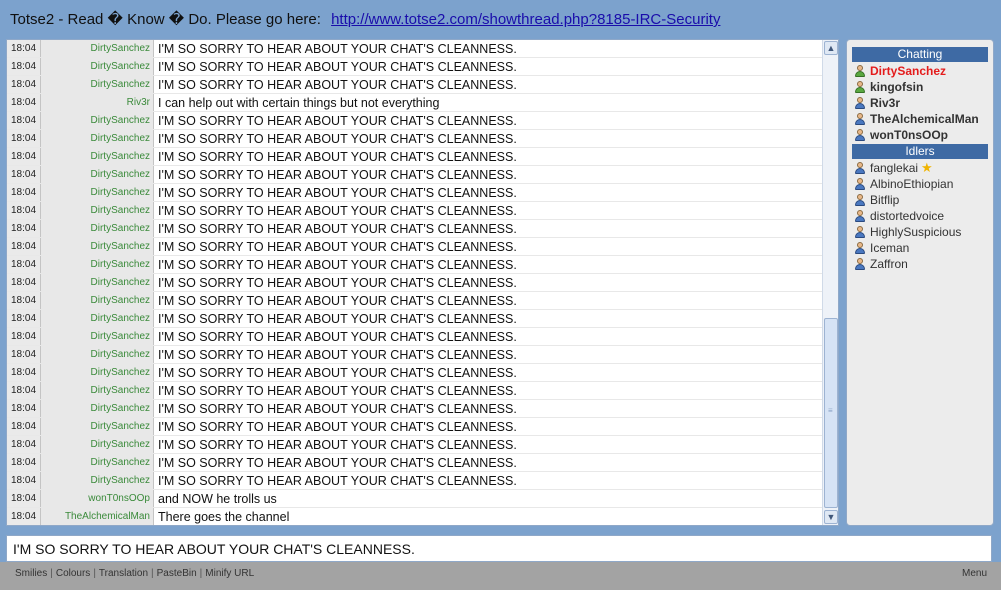 Image resolution: width=1001 pixels, height=590 pixels. I want to click on user-item: Zaffron, so click(923, 264).